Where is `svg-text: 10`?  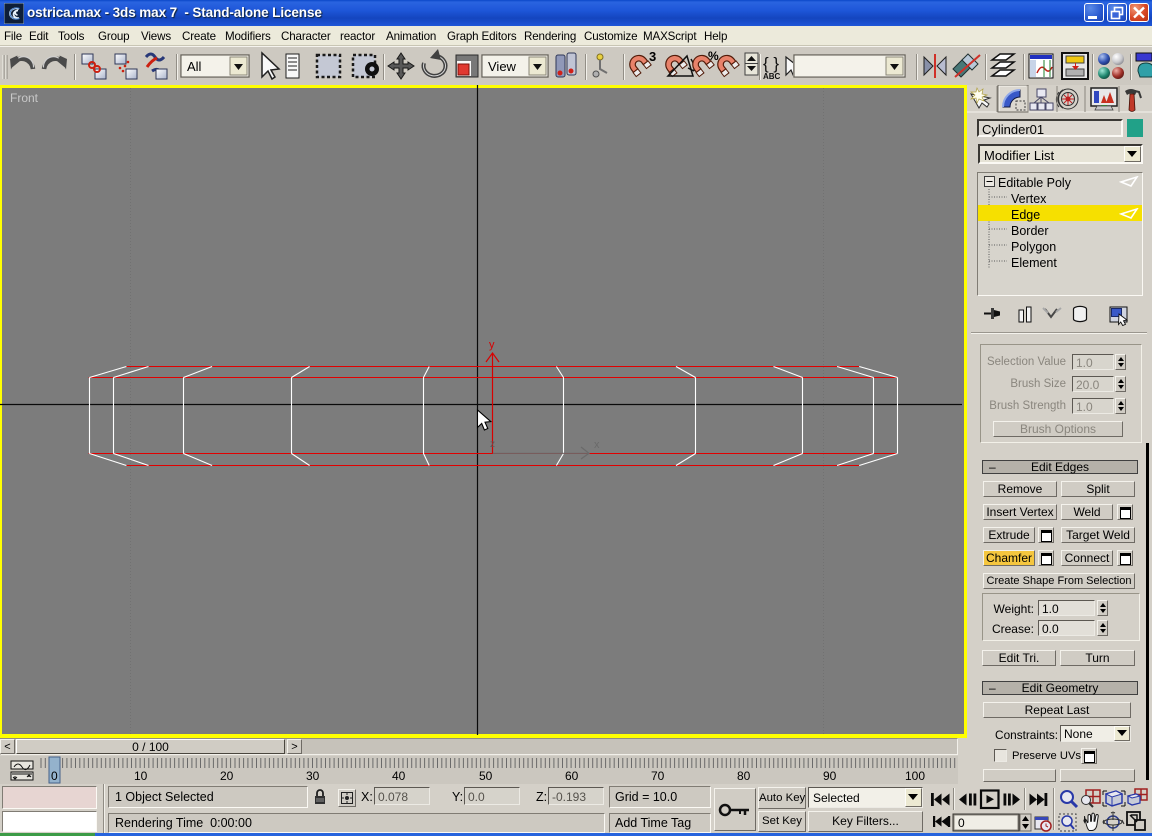 svg-text: 10 is located at coordinates (141, 776).